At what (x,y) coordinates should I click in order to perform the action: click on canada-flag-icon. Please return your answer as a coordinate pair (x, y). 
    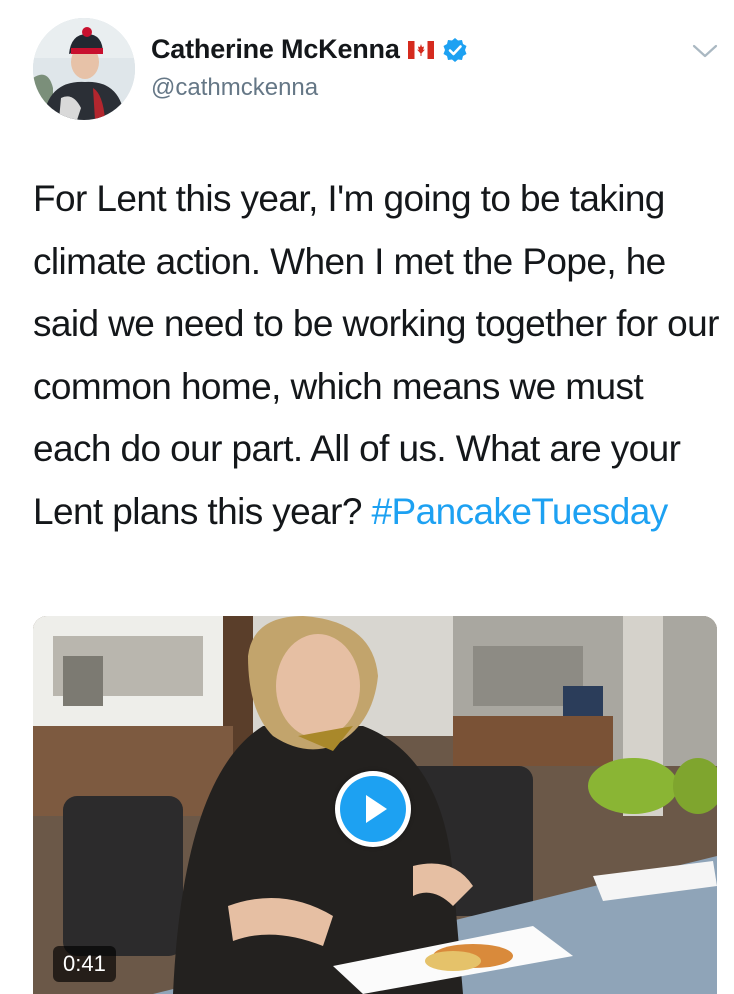
    Looking at the image, I should click on (420, 49).